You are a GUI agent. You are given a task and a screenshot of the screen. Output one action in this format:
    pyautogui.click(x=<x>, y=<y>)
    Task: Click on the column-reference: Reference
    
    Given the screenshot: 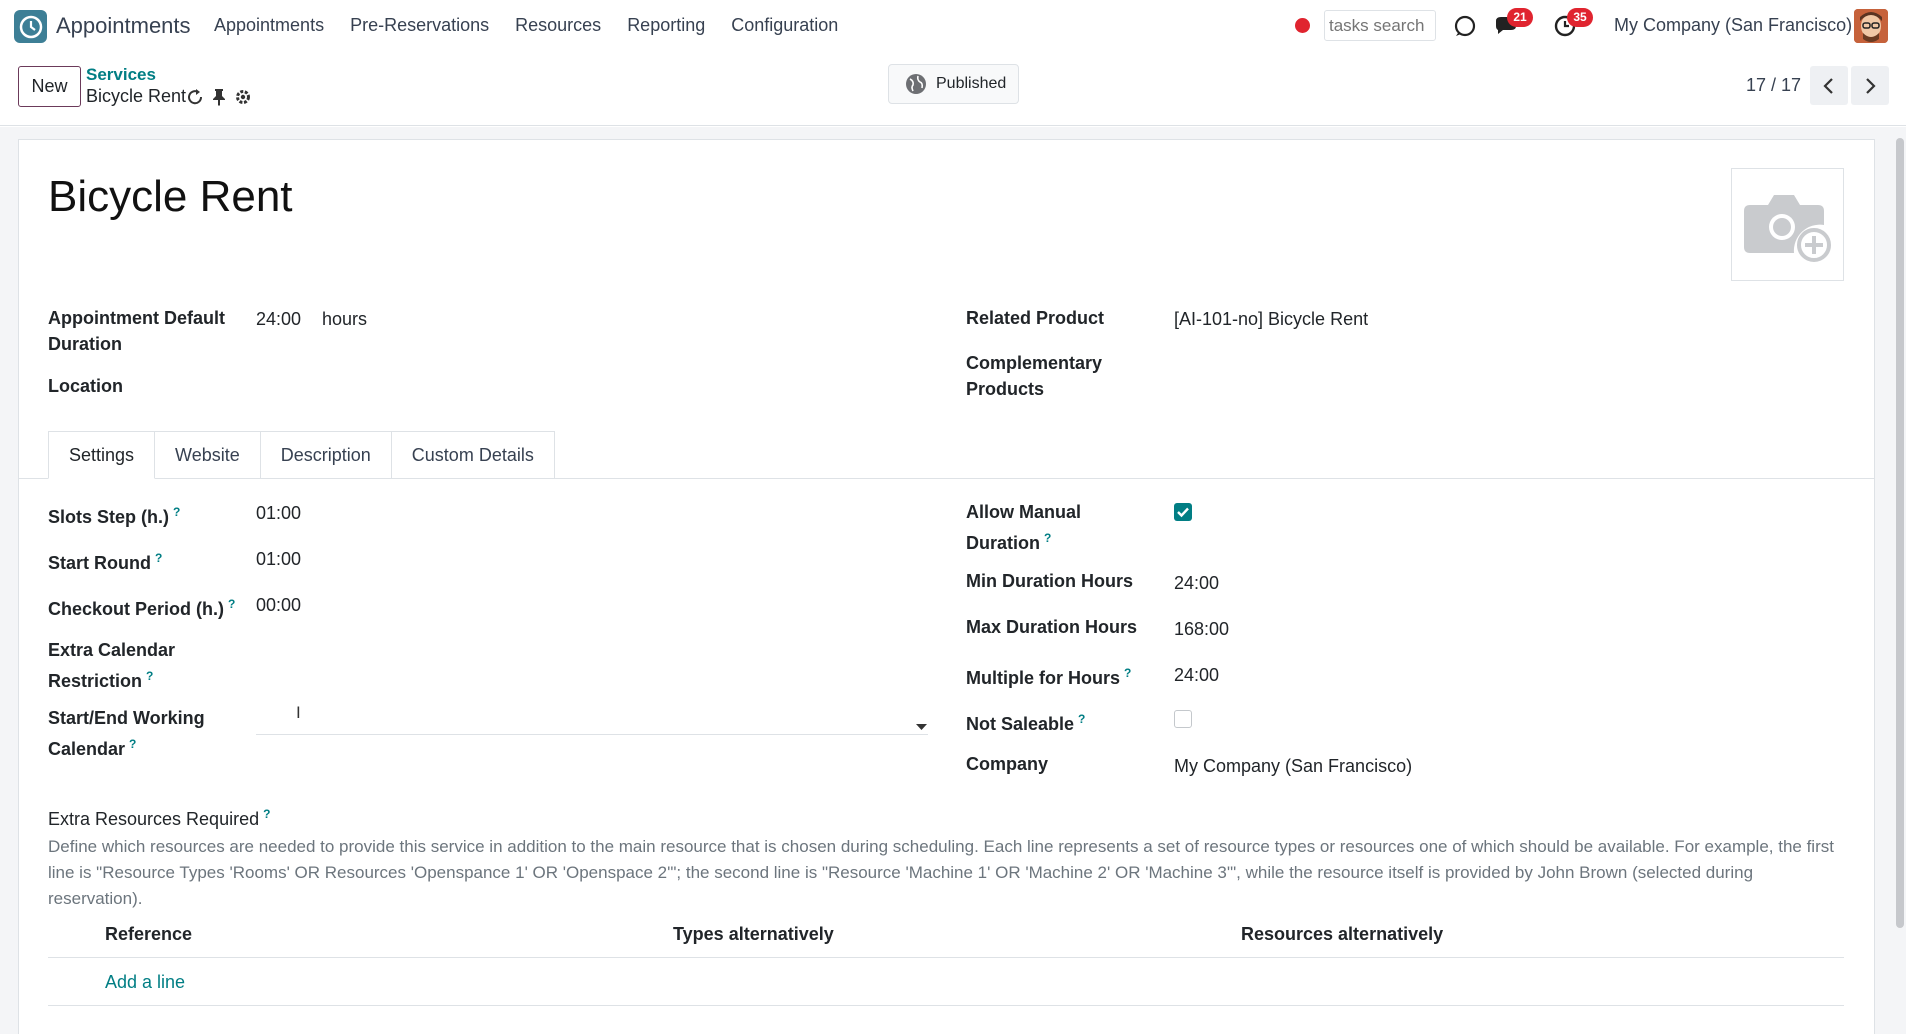 What is the action you would take?
    pyautogui.click(x=148, y=934)
    